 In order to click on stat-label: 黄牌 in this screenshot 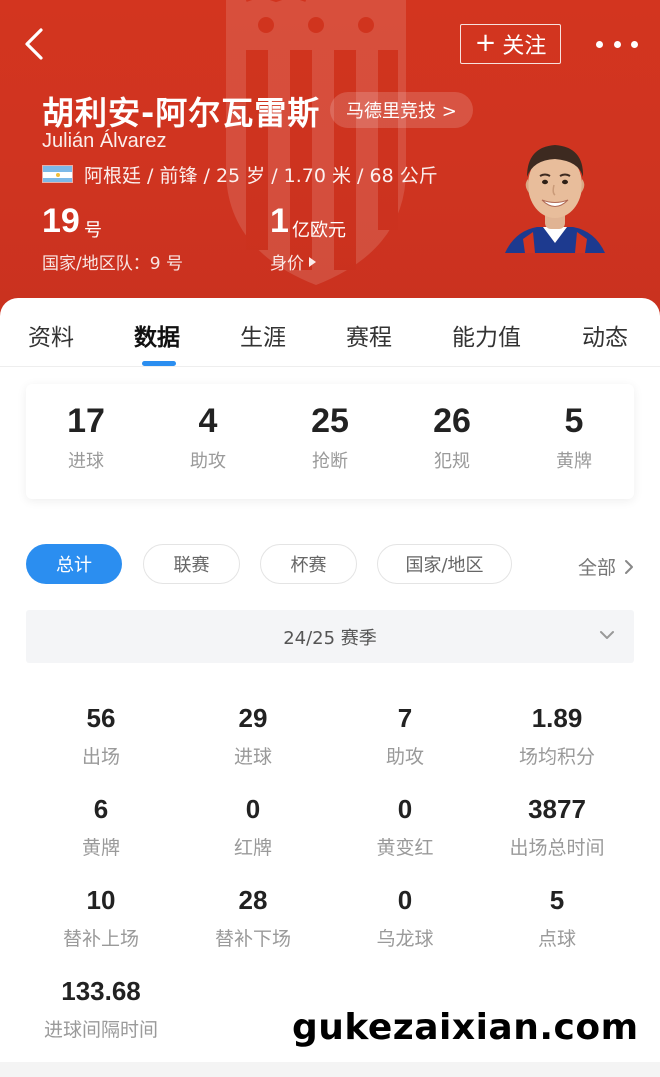, I will do `click(100, 848)`.